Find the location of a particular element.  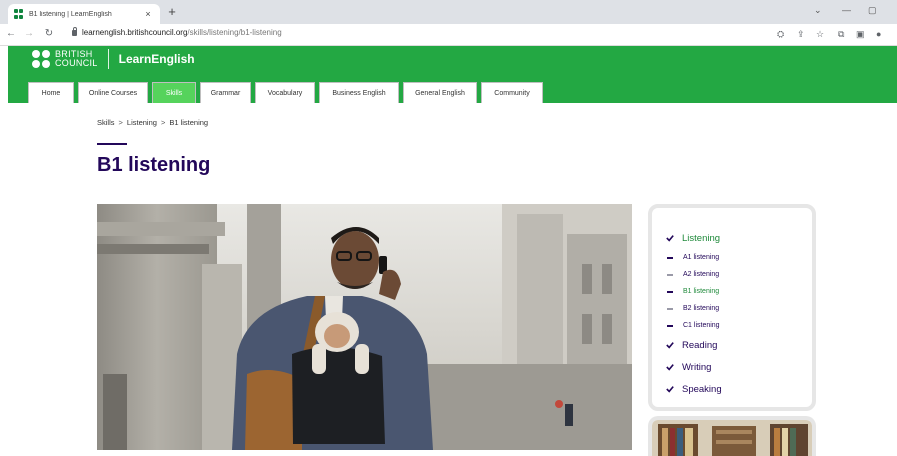

sidebar-promo-card is located at coordinates (732, 436).